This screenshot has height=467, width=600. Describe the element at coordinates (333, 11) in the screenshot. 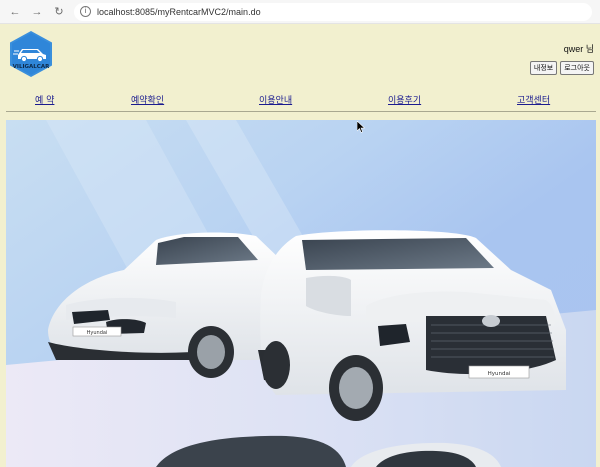

I see `address-bar: i localhost:8085/myRentcarMVC2/main.do` at that location.